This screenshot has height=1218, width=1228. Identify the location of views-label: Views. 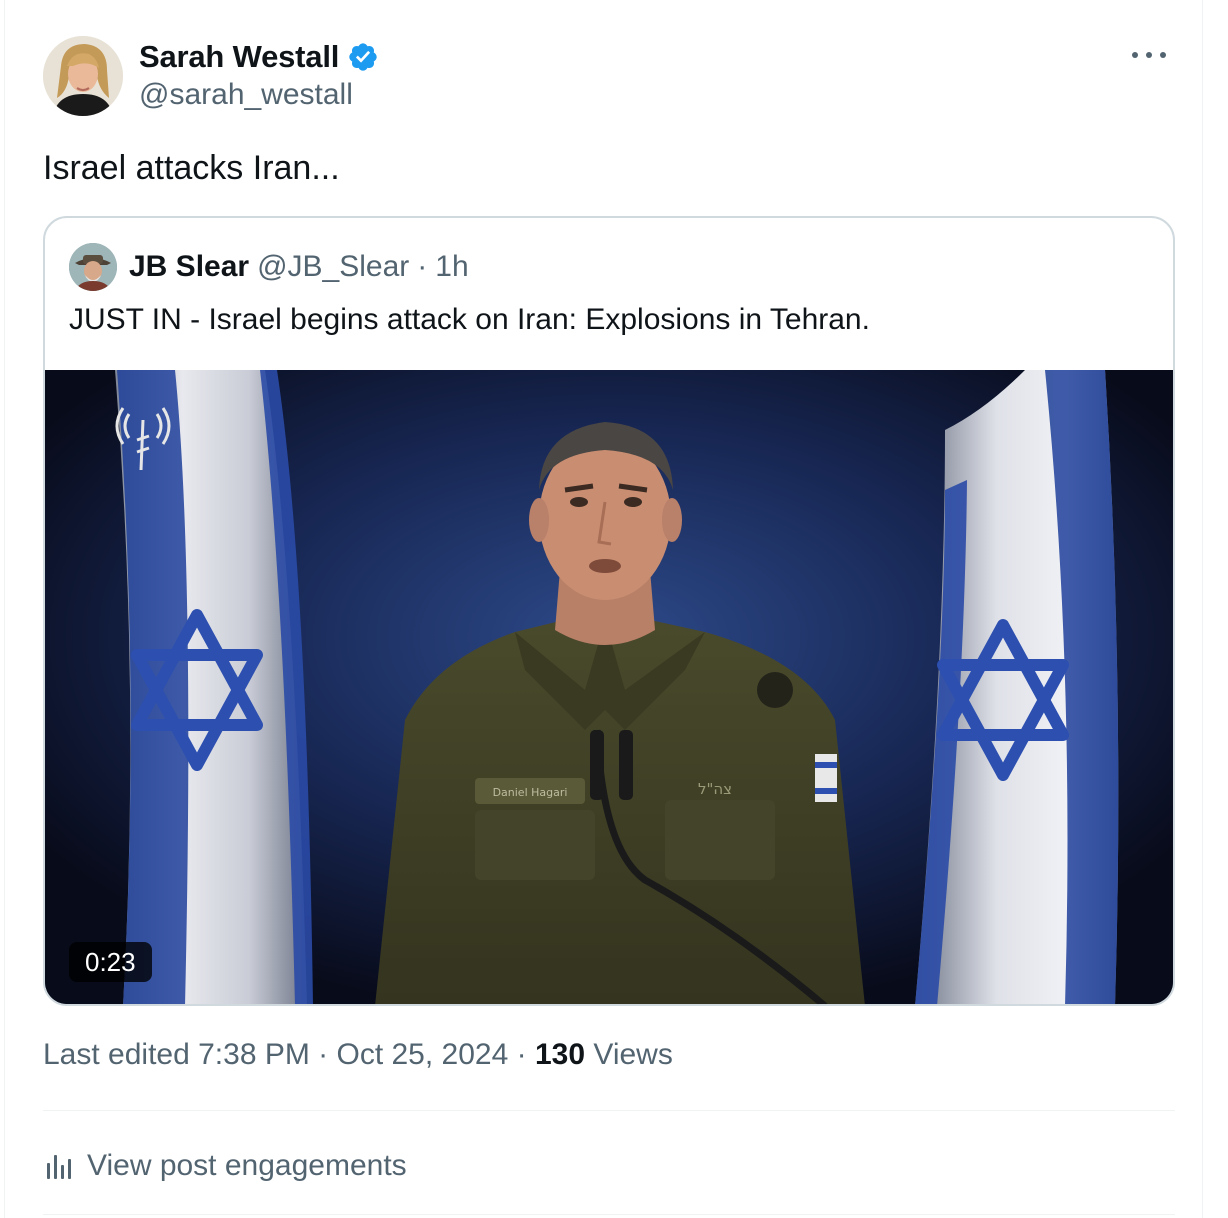
(629, 1054).